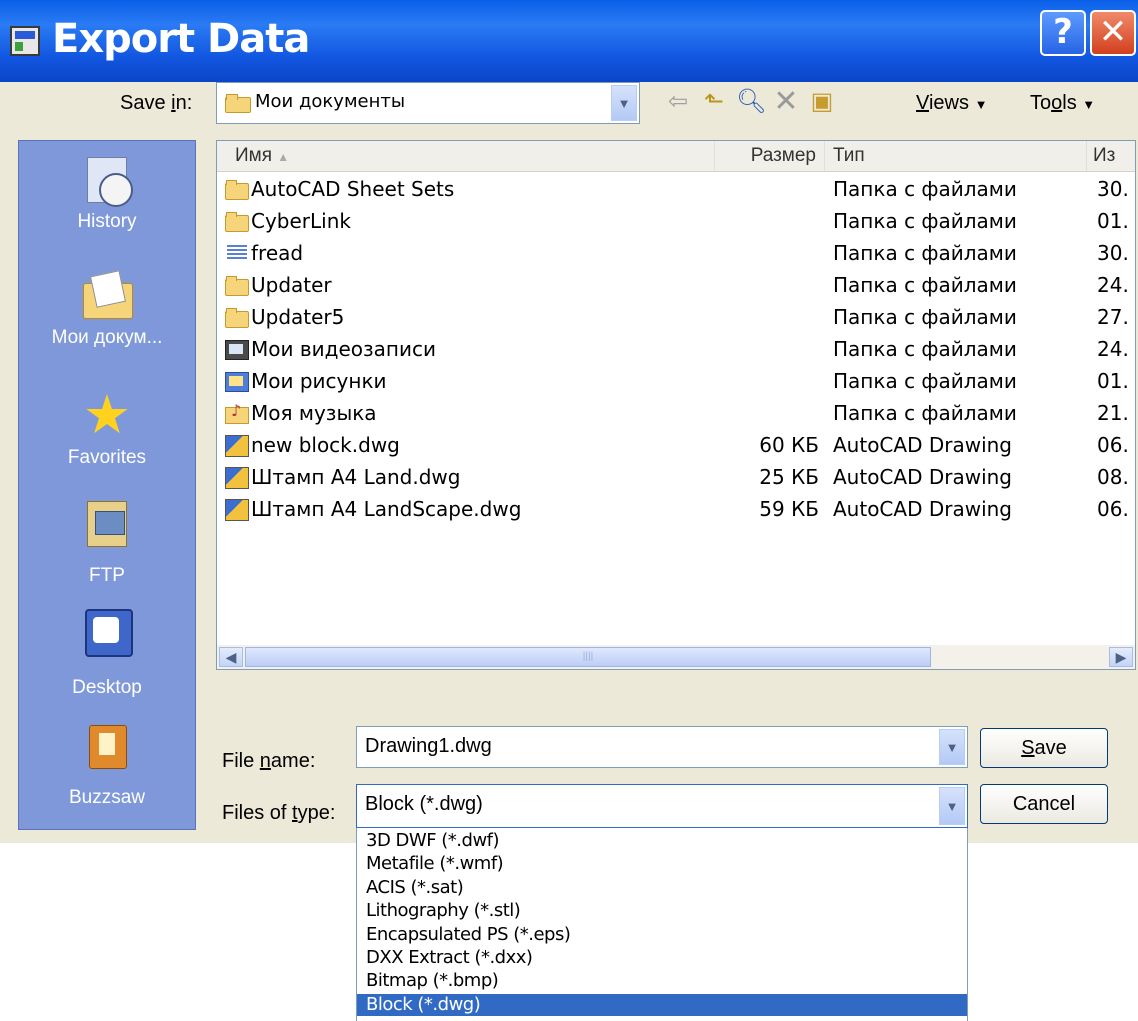 The width and height of the screenshot is (1138, 1021). Describe the element at coordinates (923, 445) in the screenshot. I see `file-type: AutoCAD Drawing` at that location.